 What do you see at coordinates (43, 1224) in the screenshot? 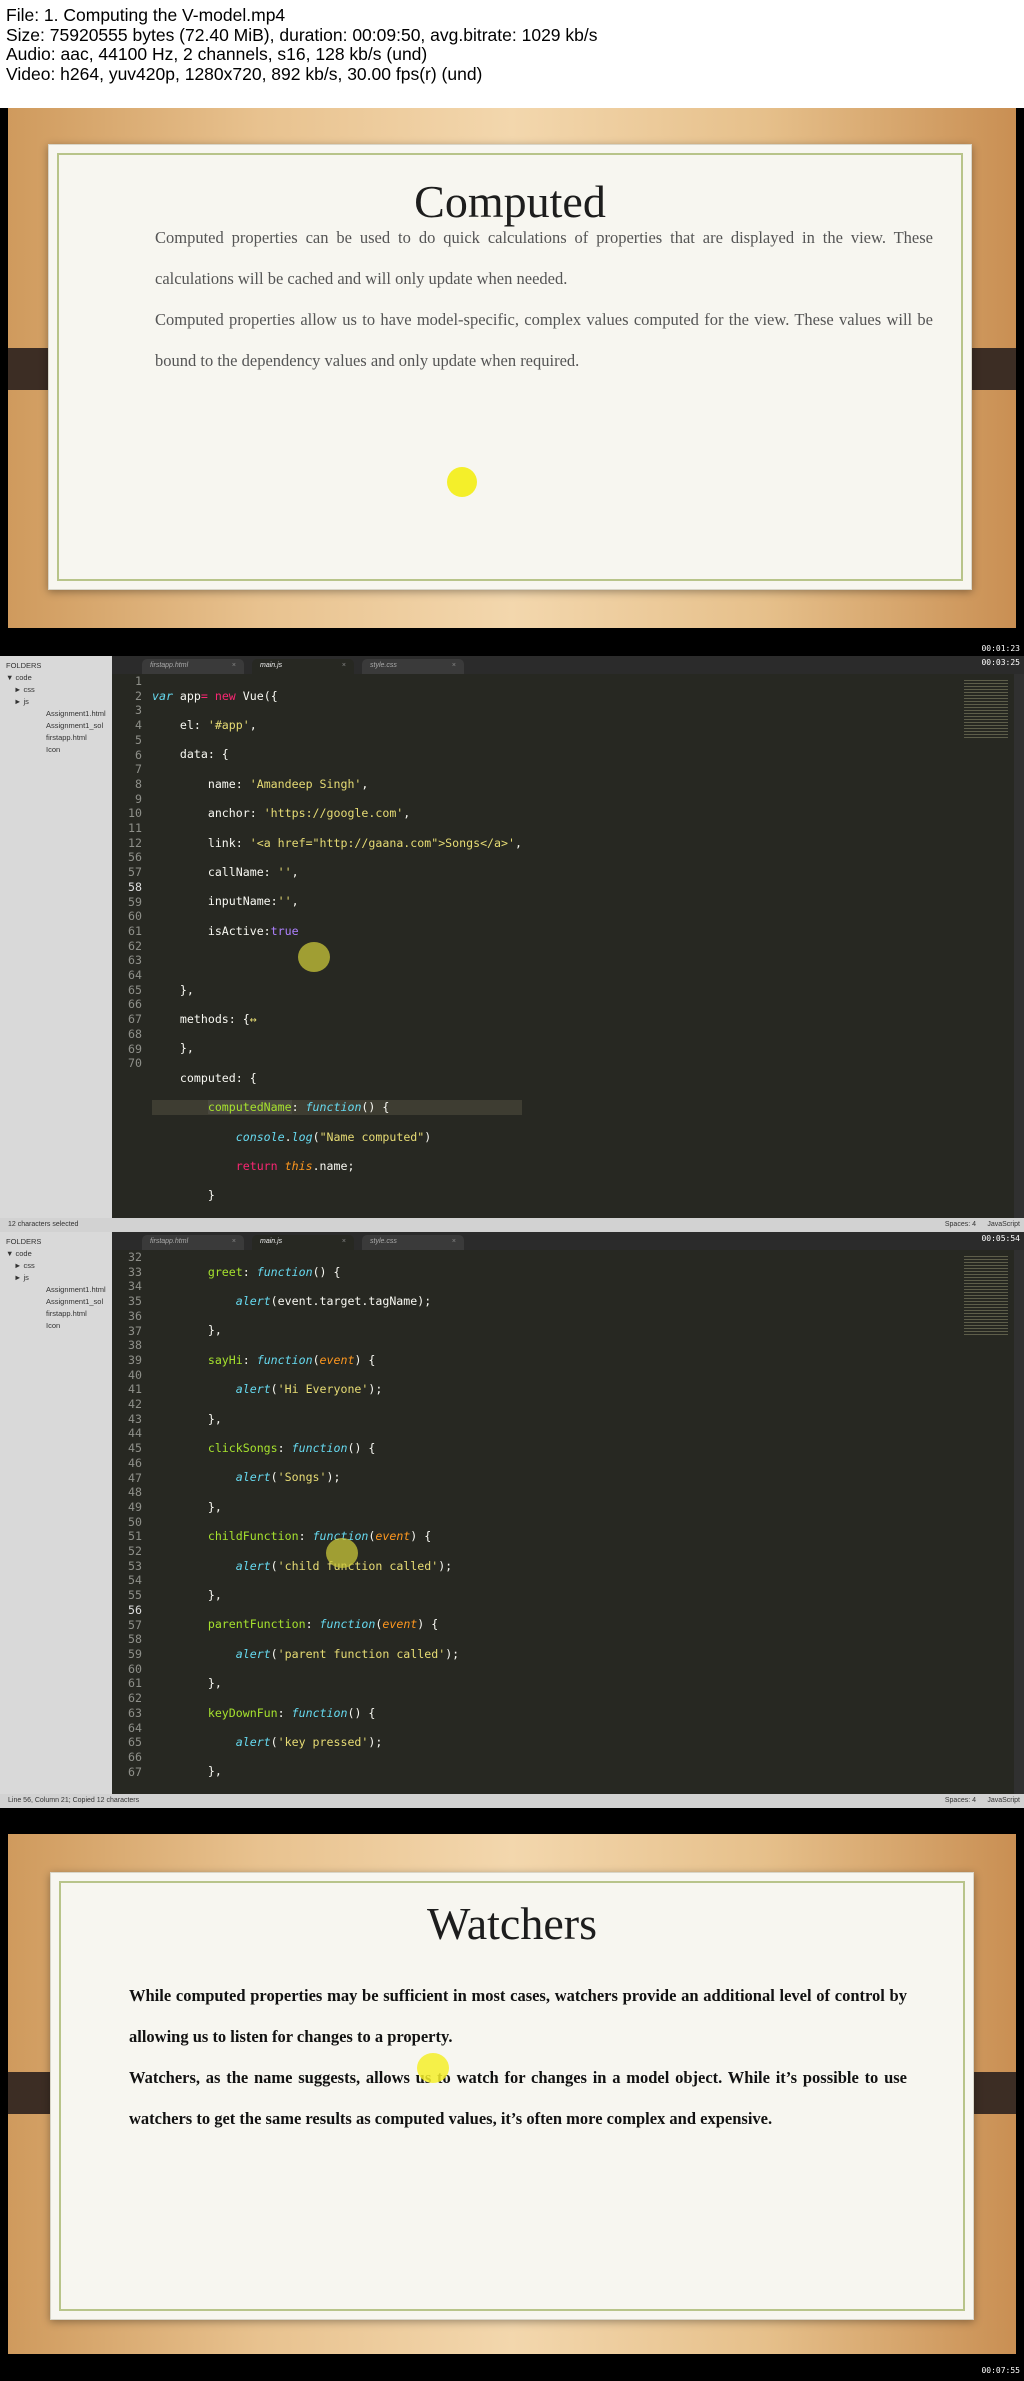
I see `status-selection: 12 characters selected` at bounding box center [43, 1224].